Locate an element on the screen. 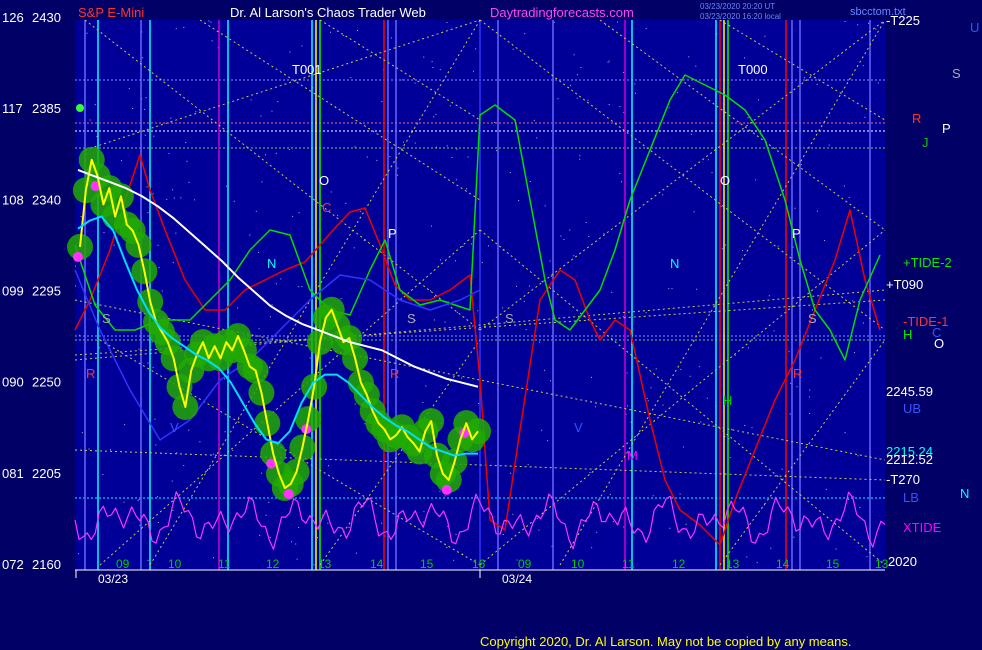  label-n: N is located at coordinates (964, 493).